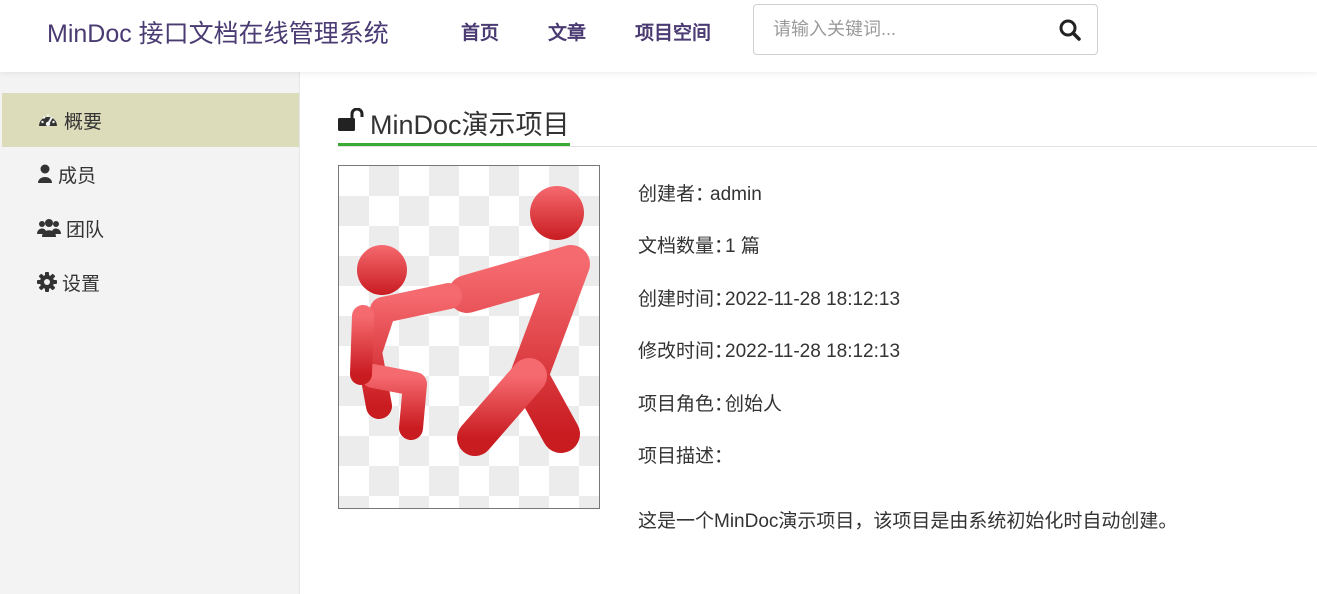 This screenshot has height=594, width=1317. What do you see at coordinates (676, 194) in the screenshot?
I see `info-label: 创建者：` at bounding box center [676, 194].